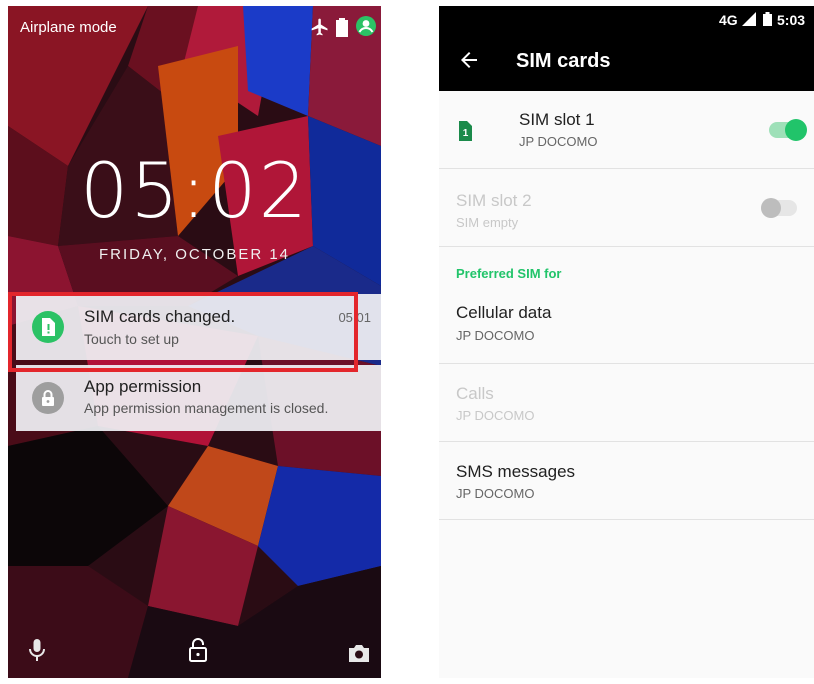 Image resolution: width=814 pixels, height=684 pixels. Describe the element at coordinates (68, 27) in the screenshot. I see `airplane-mode-label: Airplane mode` at that location.